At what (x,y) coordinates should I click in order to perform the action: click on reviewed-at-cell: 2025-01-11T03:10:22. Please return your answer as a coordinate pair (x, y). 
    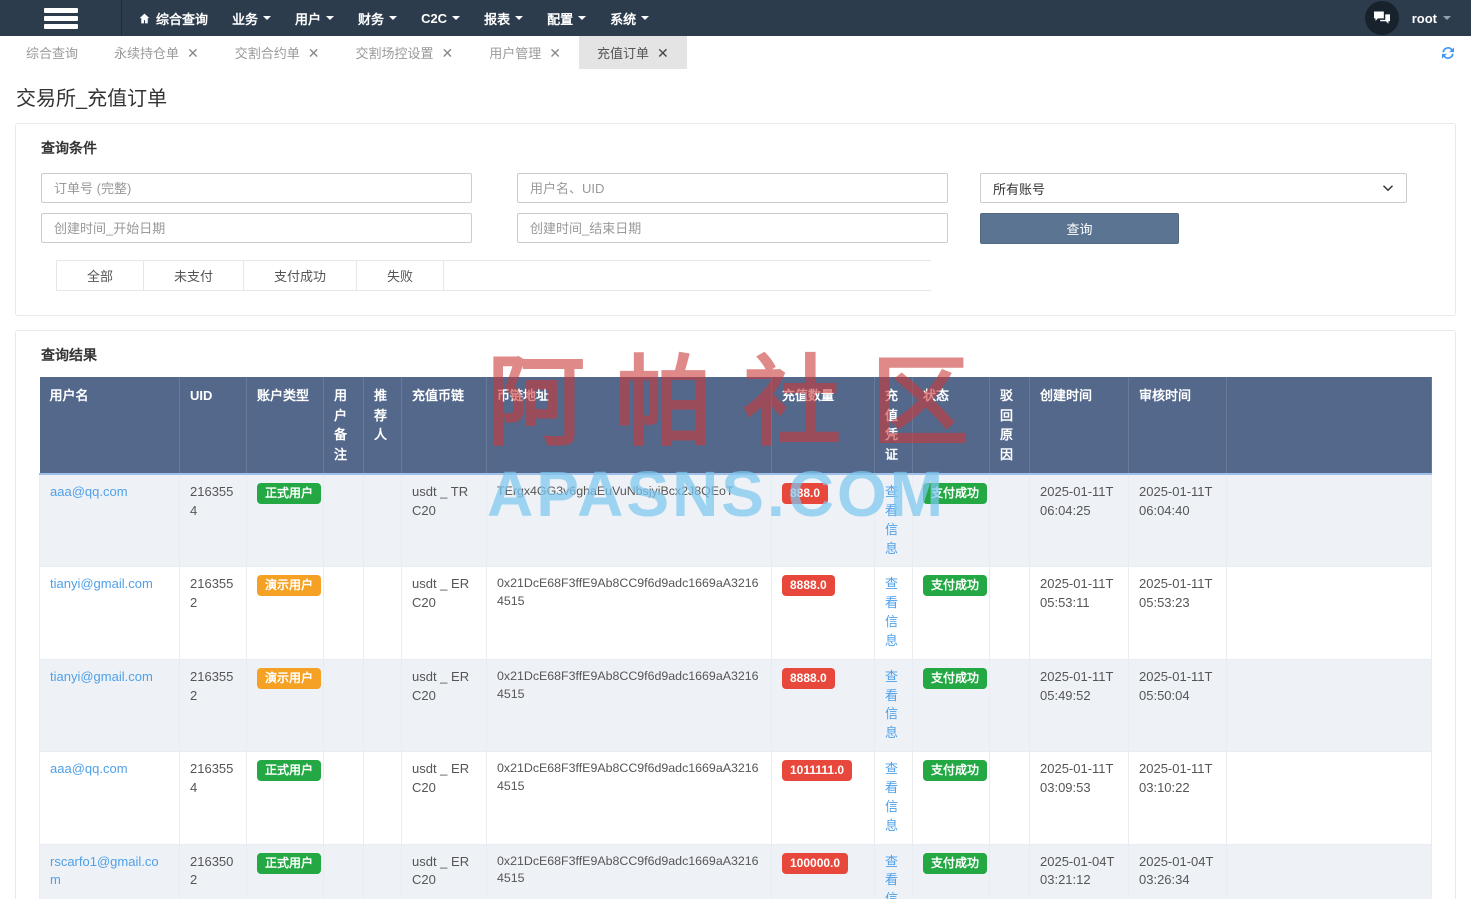
    Looking at the image, I should click on (1177, 798).